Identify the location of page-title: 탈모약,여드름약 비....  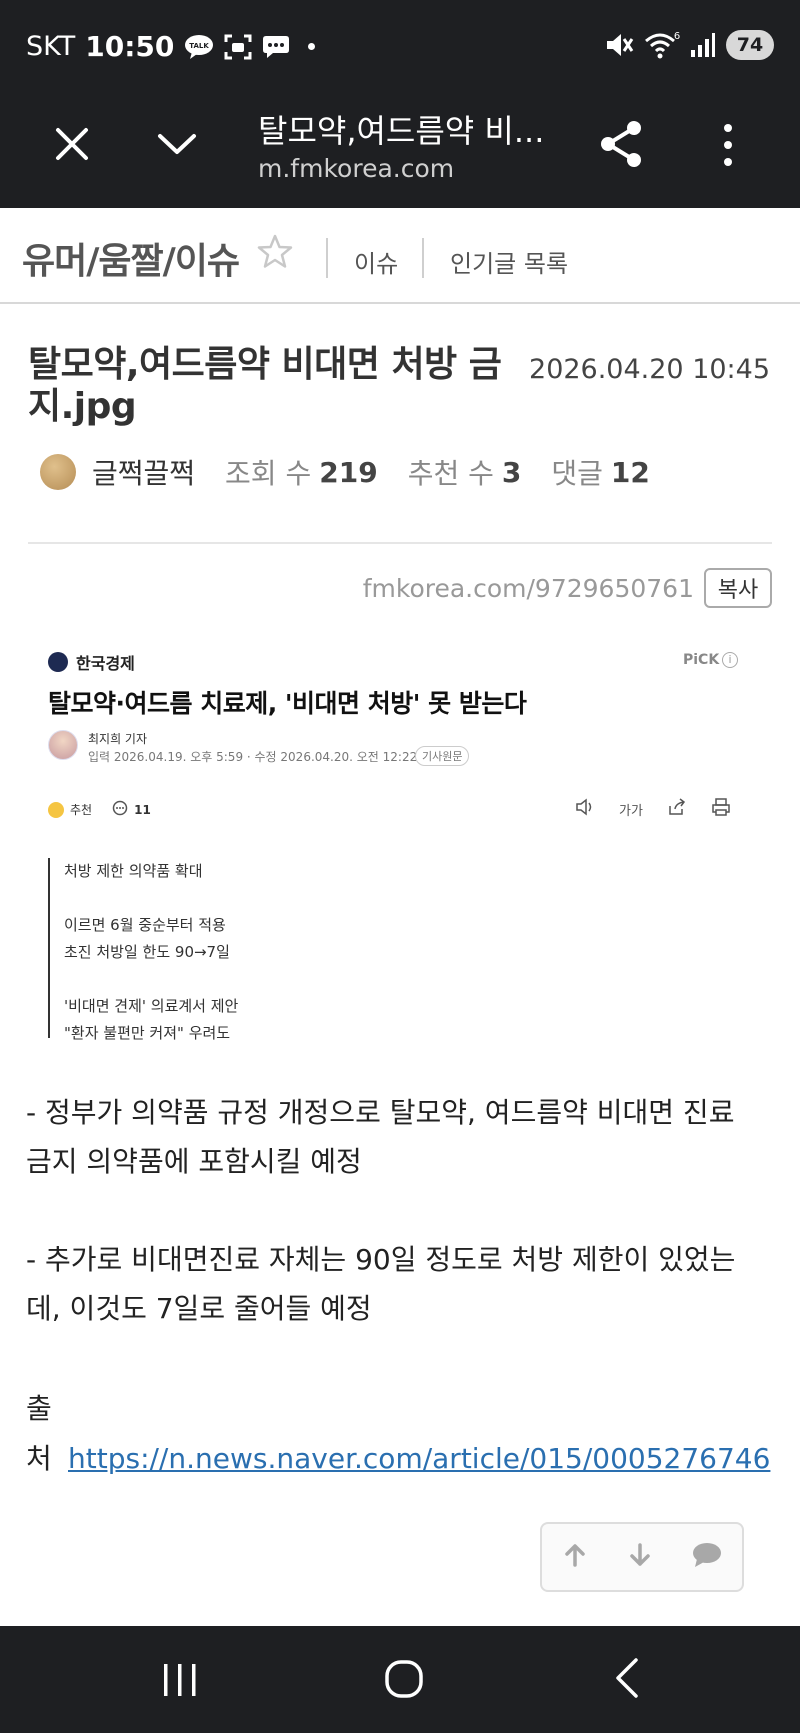
(401, 131).